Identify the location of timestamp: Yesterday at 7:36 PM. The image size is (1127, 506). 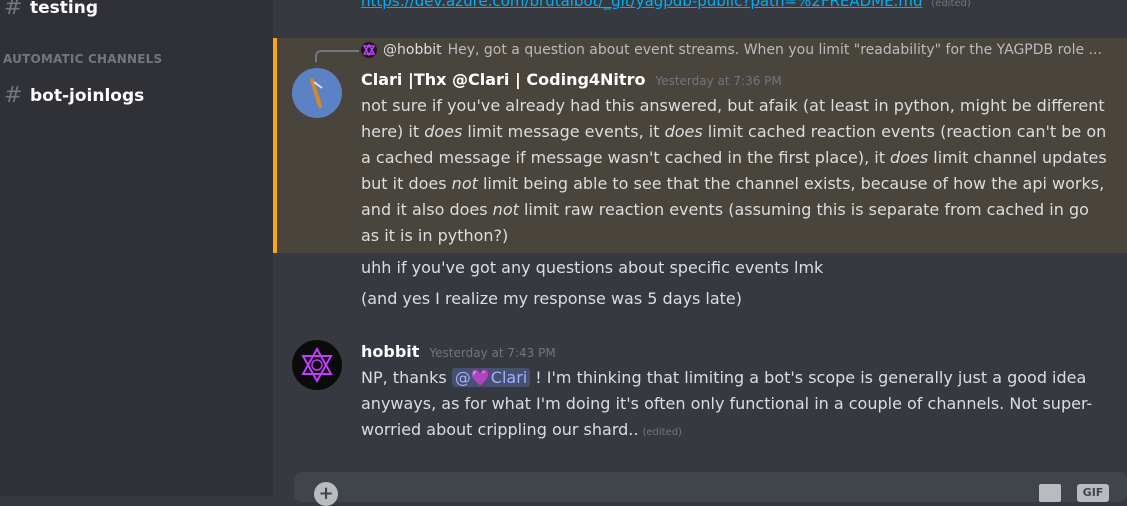
(718, 81).